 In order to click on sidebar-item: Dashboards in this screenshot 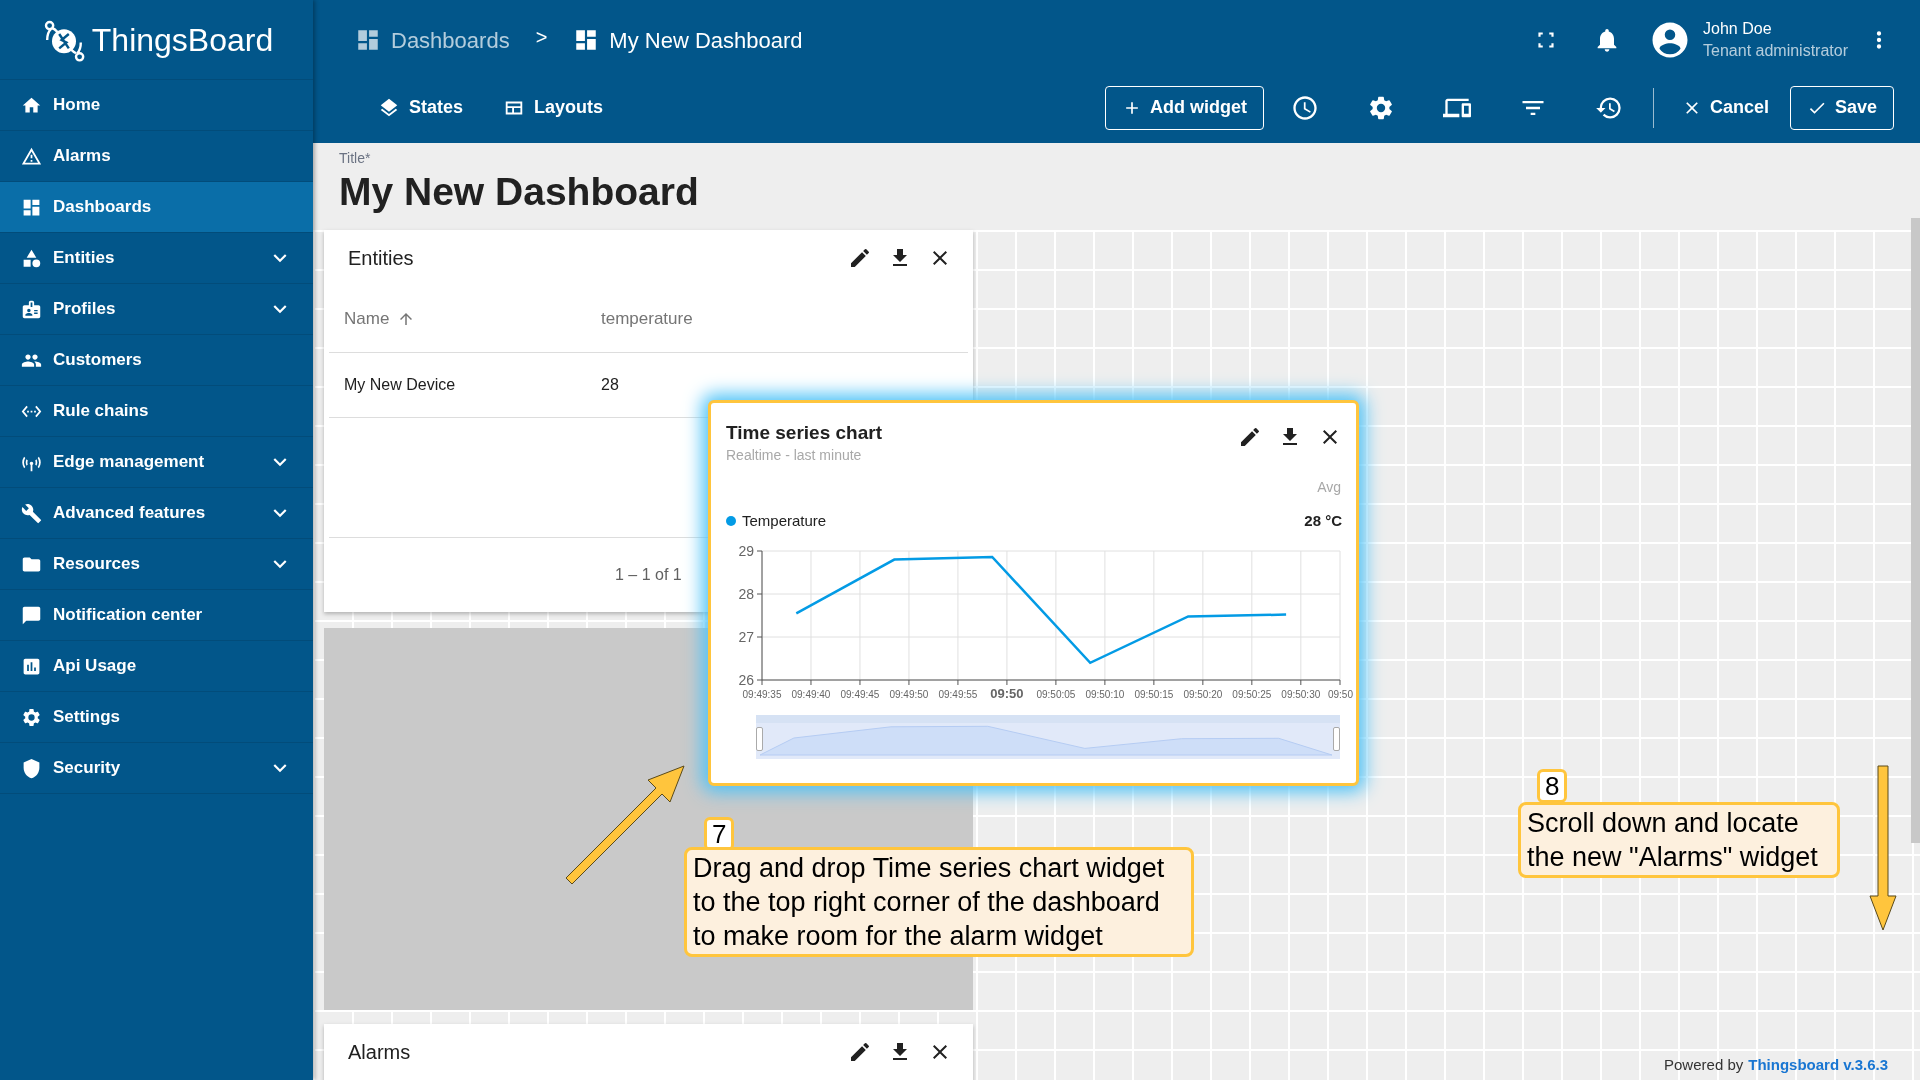, I will do `click(156, 207)`.